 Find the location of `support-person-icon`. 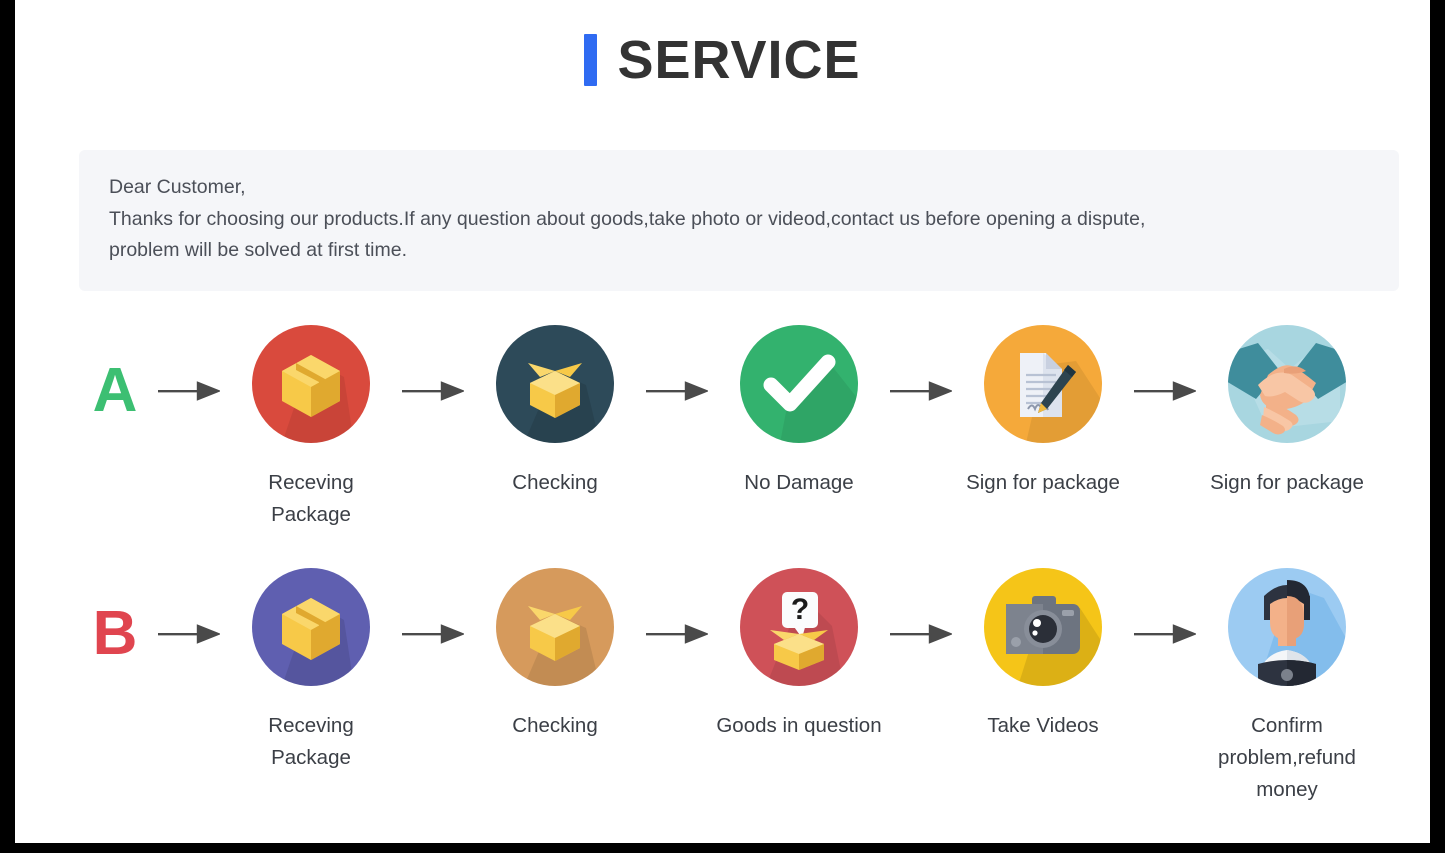

support-person-icon is located at coordinates (1287, 627).